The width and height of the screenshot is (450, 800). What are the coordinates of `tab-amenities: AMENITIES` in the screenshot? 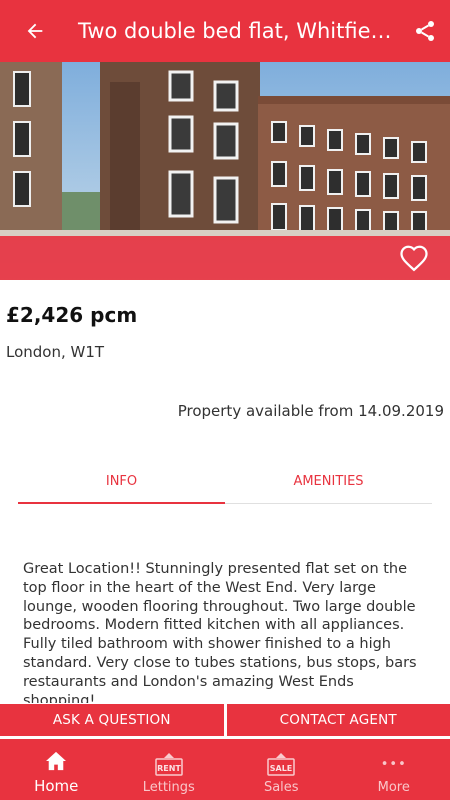 It's located at (328, 482).